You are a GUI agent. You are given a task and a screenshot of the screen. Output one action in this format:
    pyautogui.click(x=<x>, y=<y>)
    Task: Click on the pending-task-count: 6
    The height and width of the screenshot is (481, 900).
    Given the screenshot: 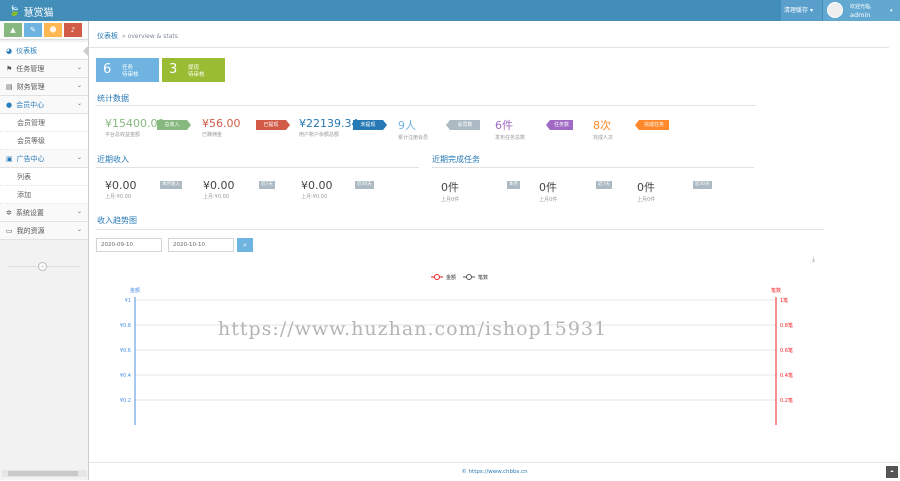 What is the action you would take?
    pyautogui.click(x=107, y=69)
    